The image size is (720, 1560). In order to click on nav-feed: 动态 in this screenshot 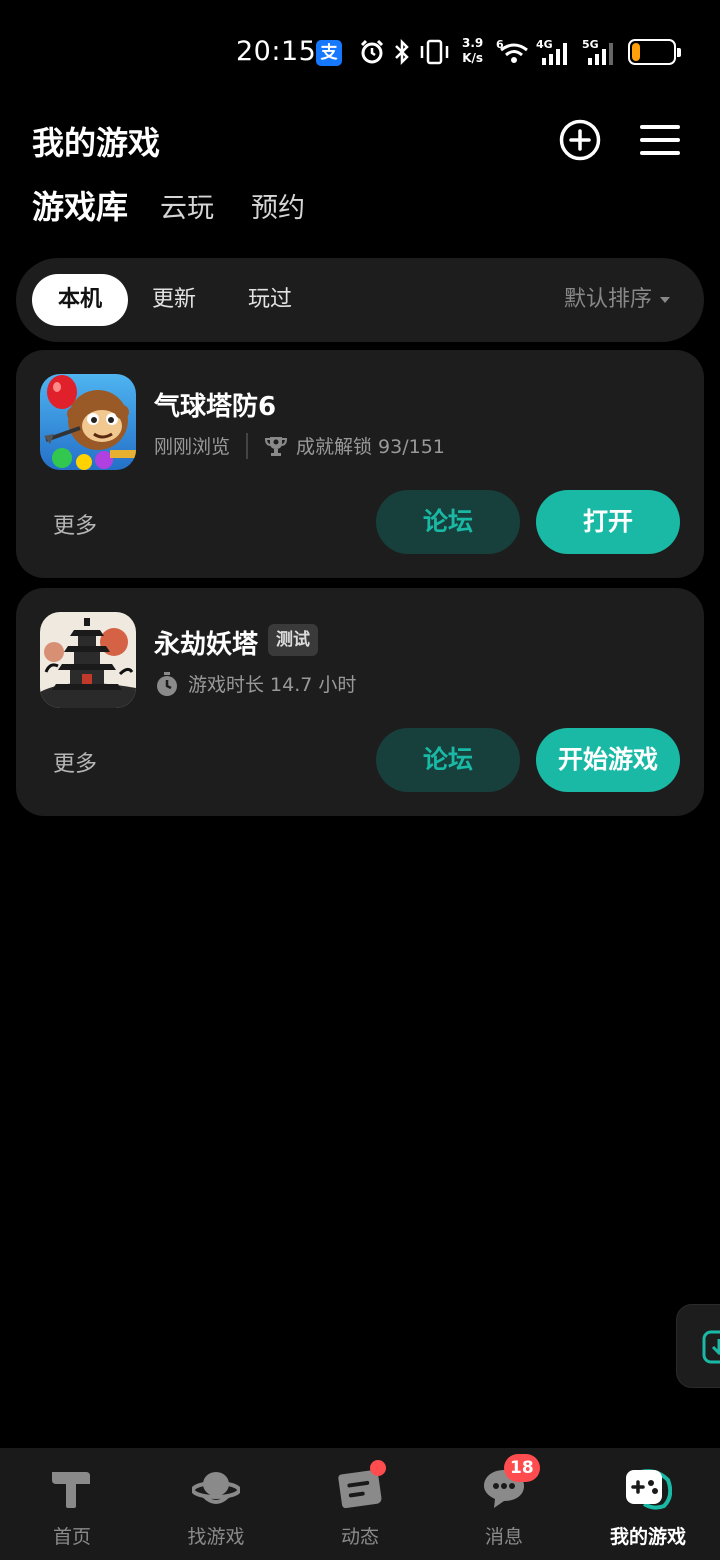, I will do `click(360, 1504)`.